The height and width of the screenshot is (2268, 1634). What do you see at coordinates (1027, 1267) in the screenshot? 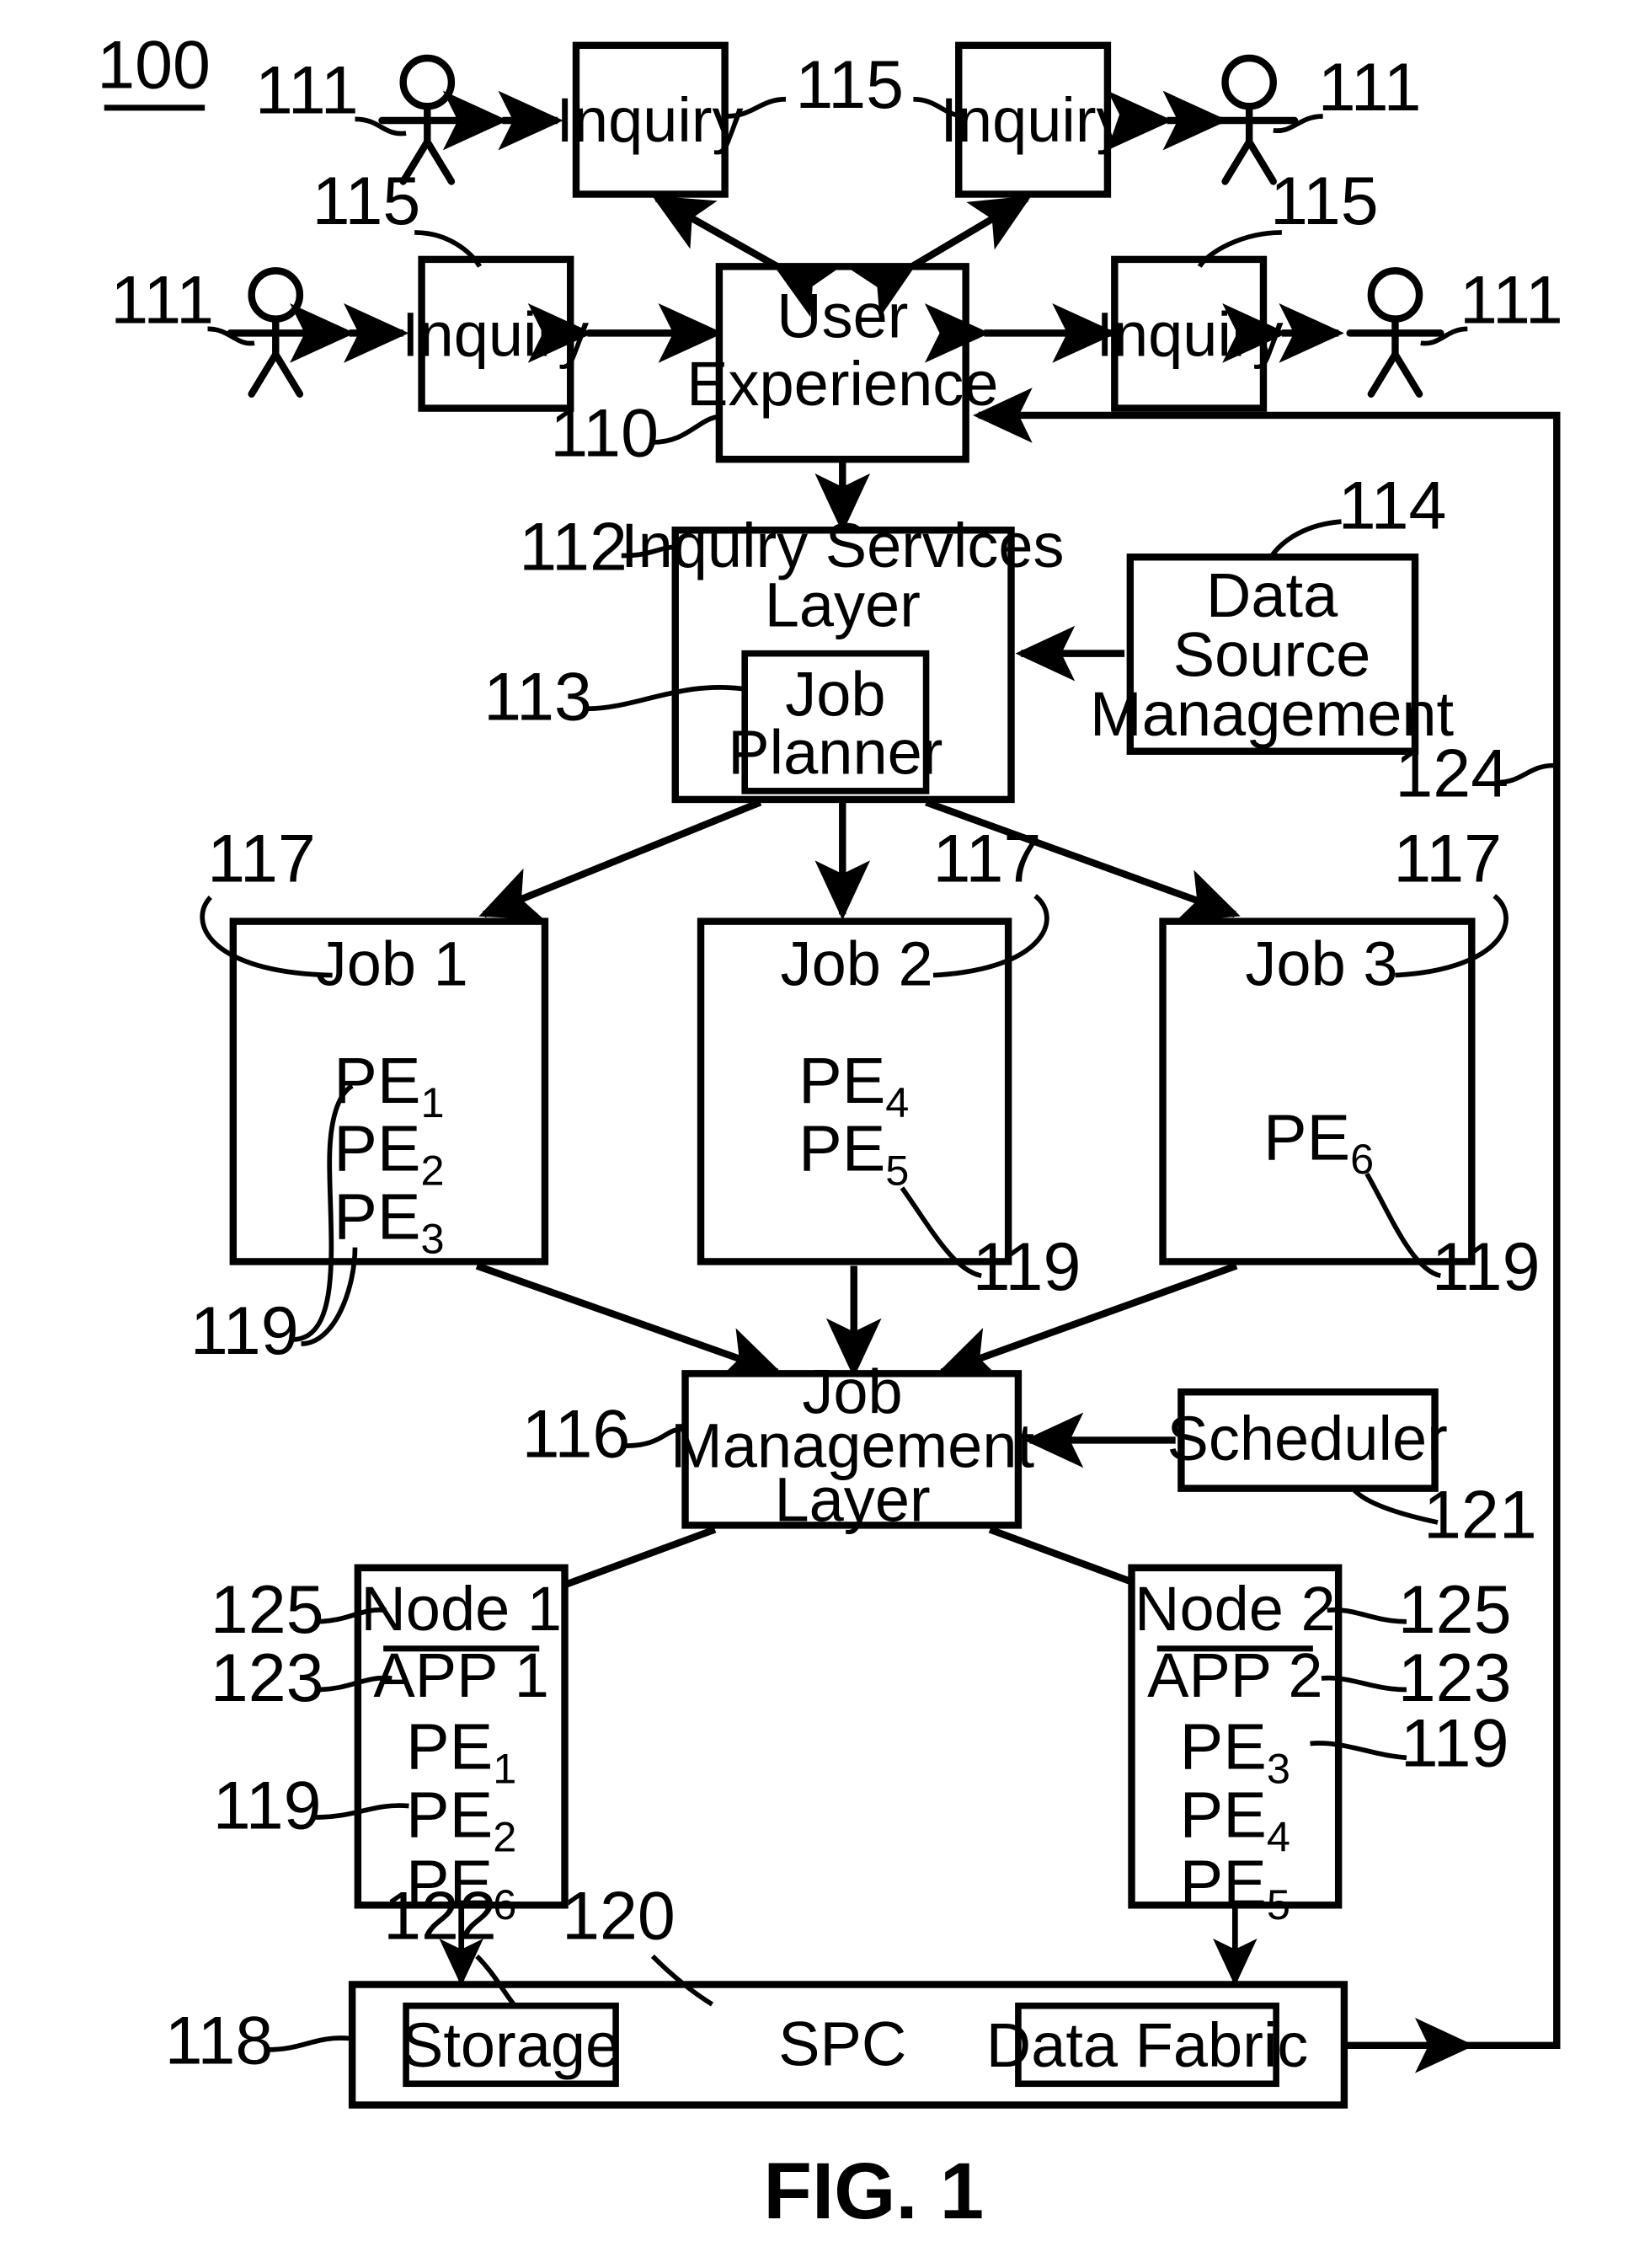
I see `ref-119-job2: 119` at bounding box center [1027, 1267].